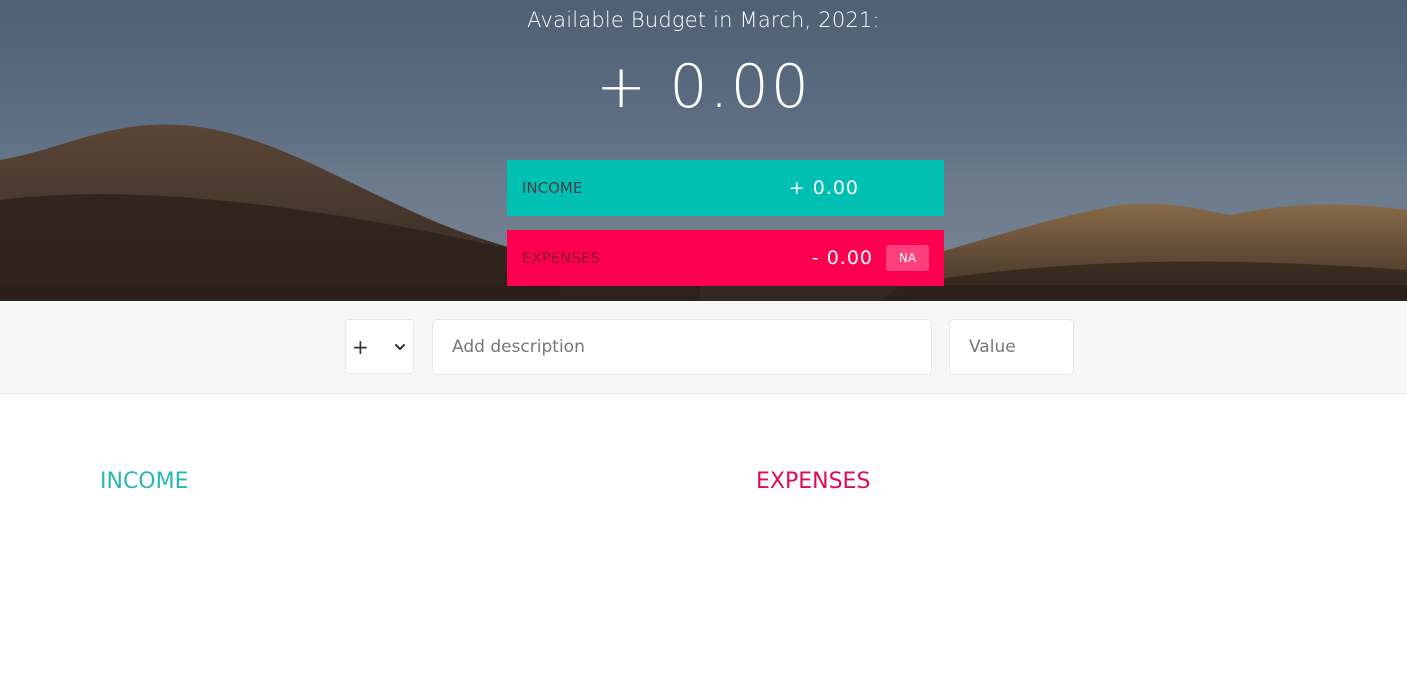 This screenshot has width=1407, height=681. I want to click on type-select: +, so click(379, 346).